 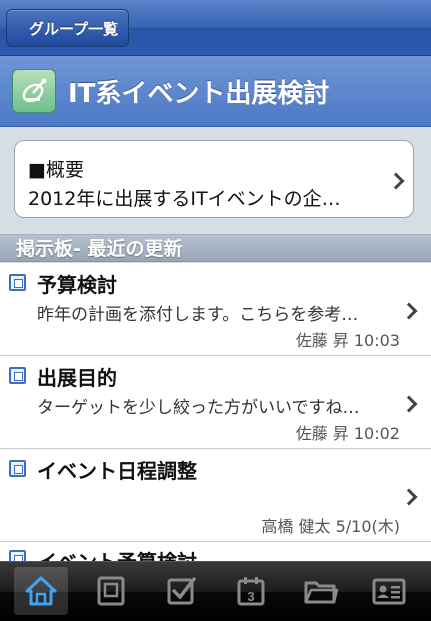 I want to click on todo-icon, so click(x=181, y=591).